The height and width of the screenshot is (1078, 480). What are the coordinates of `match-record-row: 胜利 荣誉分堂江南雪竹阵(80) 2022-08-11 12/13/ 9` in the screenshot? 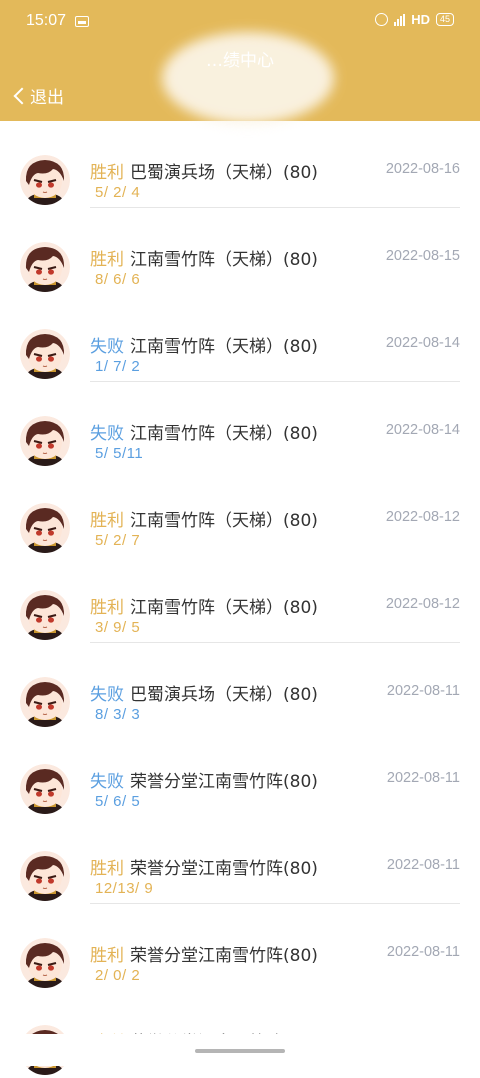 It's located at (240, 860).